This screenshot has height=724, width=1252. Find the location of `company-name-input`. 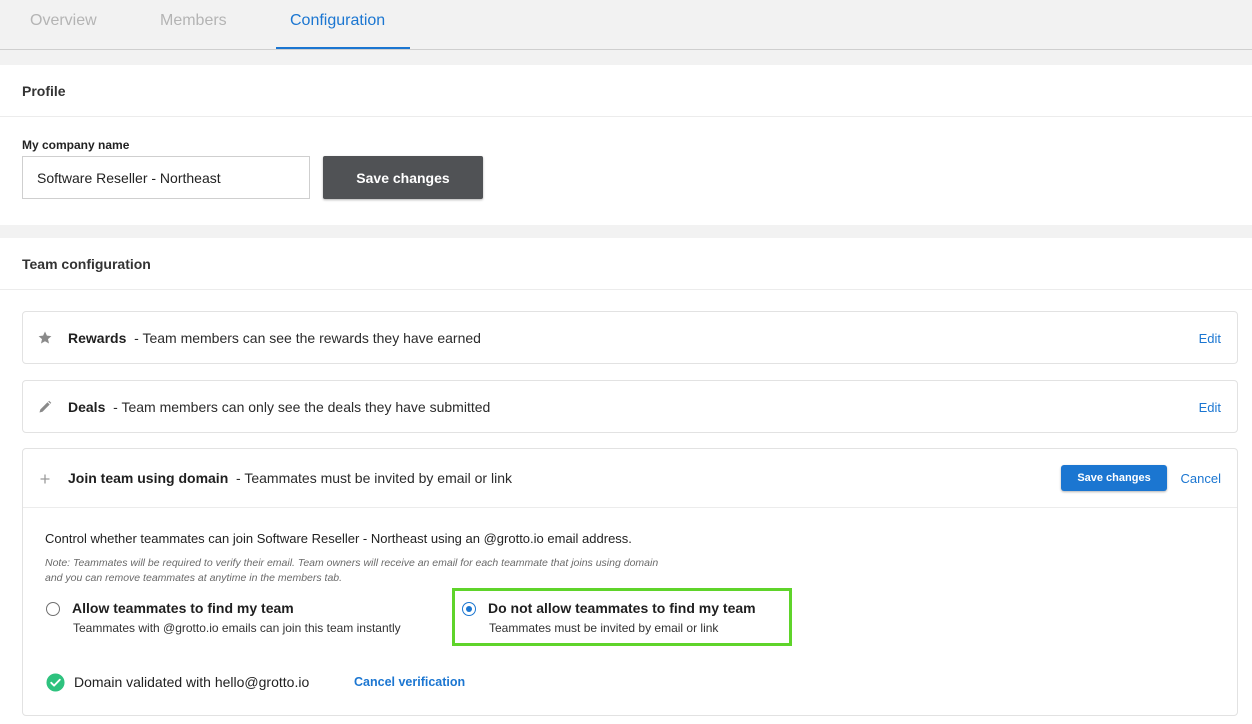

company-name-input is located at coordinates (166, 177).